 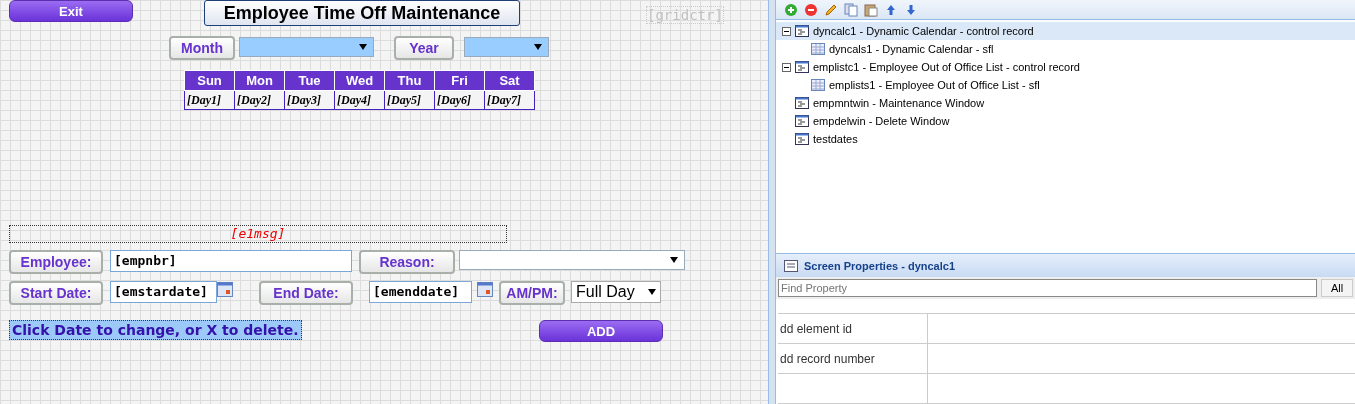 I want to click on tree-item: empdelwin - Delete Window, so click(x=1065, y=121).